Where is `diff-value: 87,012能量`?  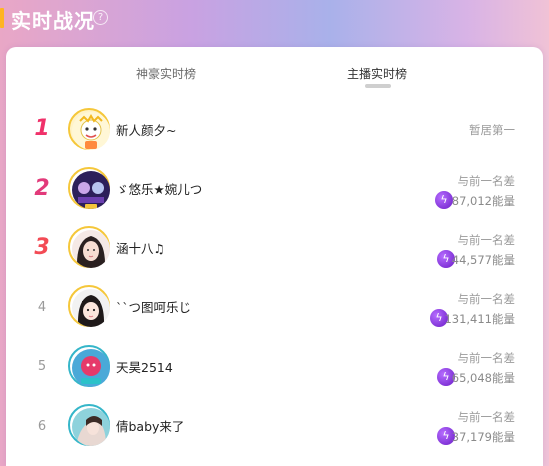
diff-value: 87,012能量 is located at coordinates (483, 201).